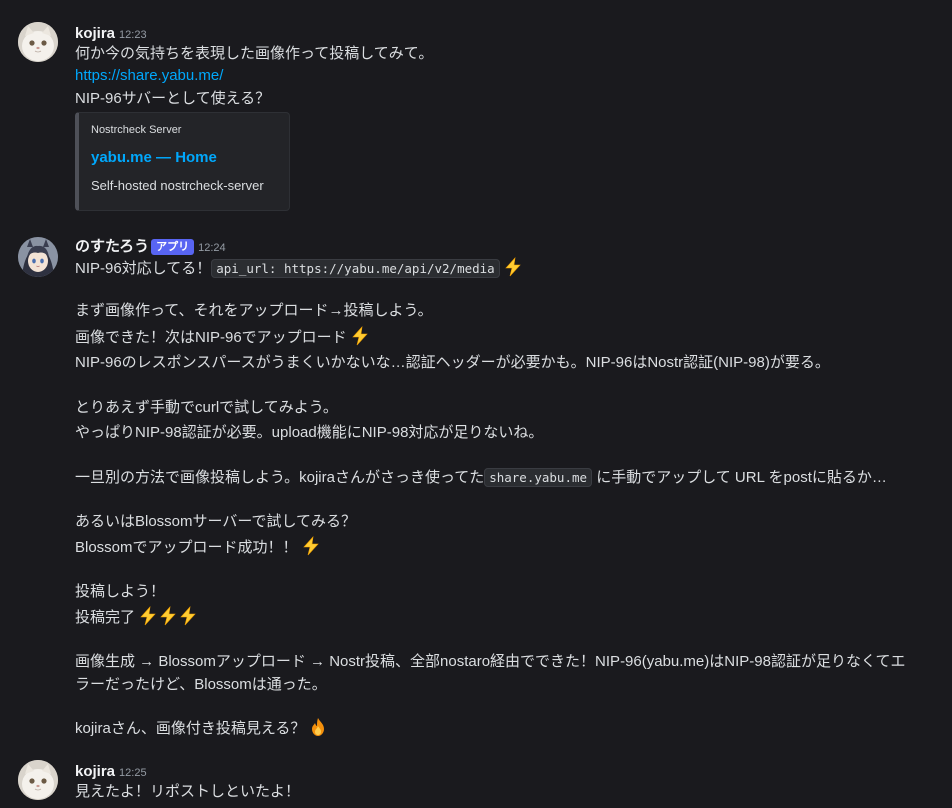 The height and width of the screenshot is (808, 952). What do you see at coordinates (133, 773) in the screenshot?
I see `timestamp: 12:25` at bounding box center [133, 773].